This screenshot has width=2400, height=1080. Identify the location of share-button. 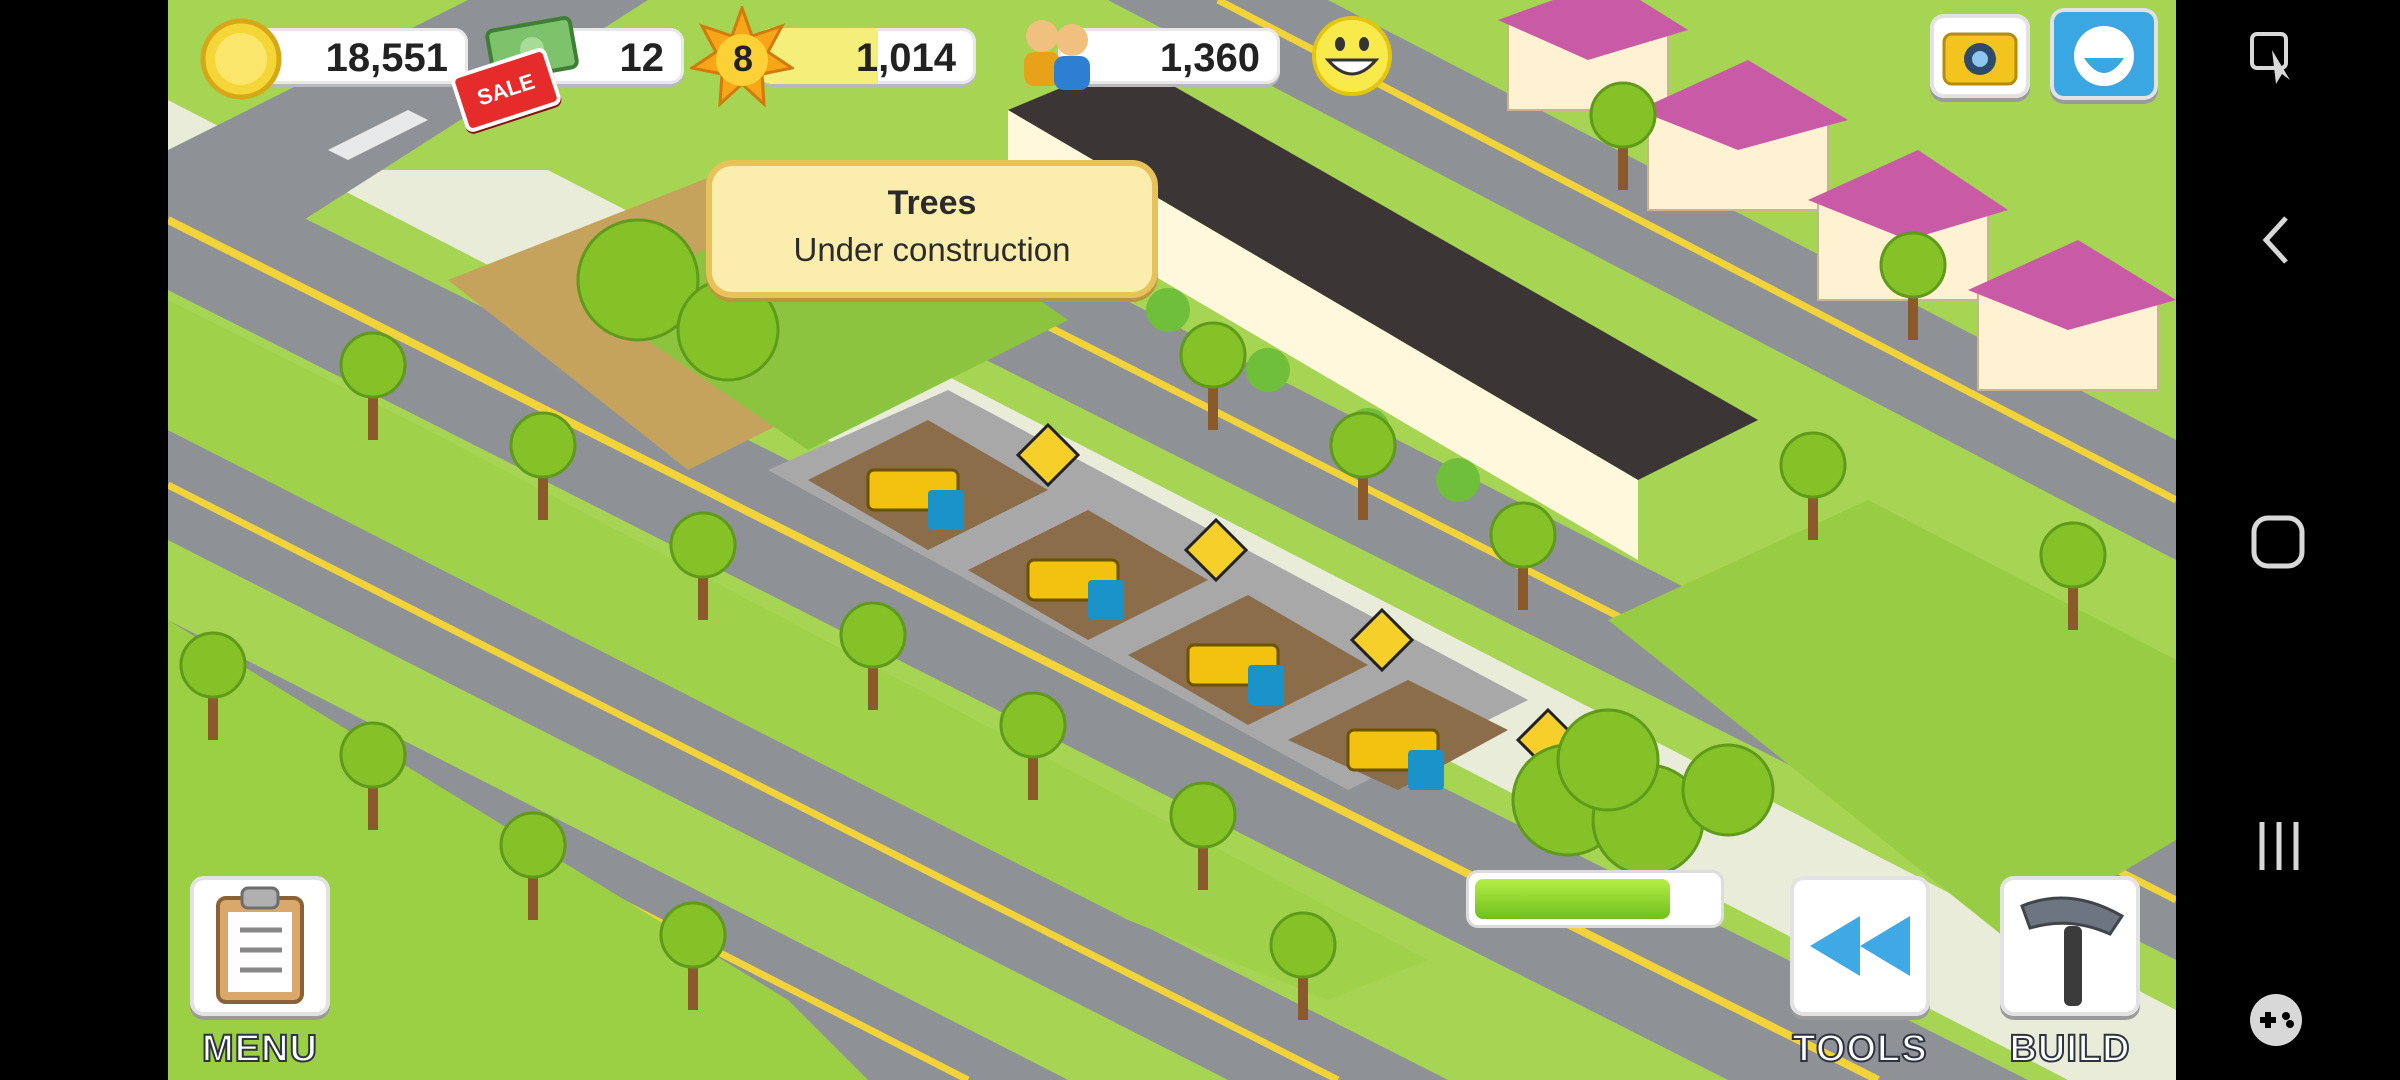
(2104, 54).